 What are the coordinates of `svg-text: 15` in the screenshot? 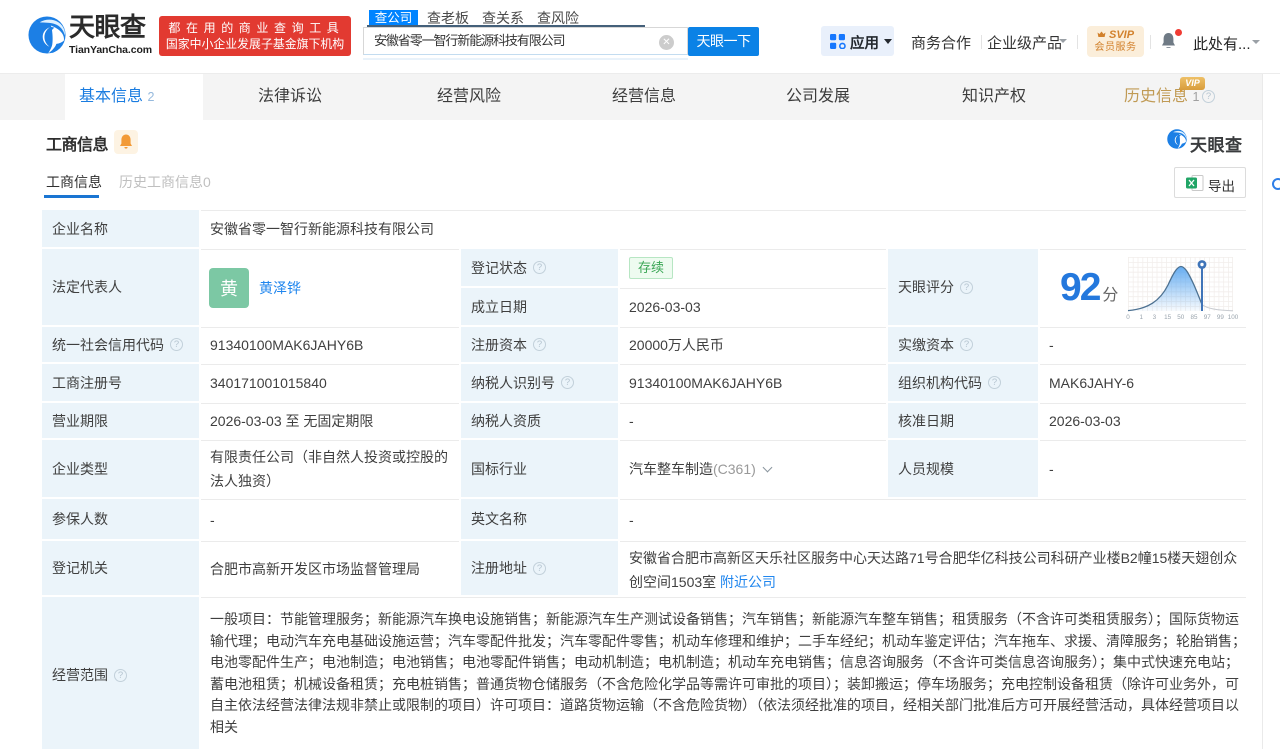 It's located at (1168, 317).